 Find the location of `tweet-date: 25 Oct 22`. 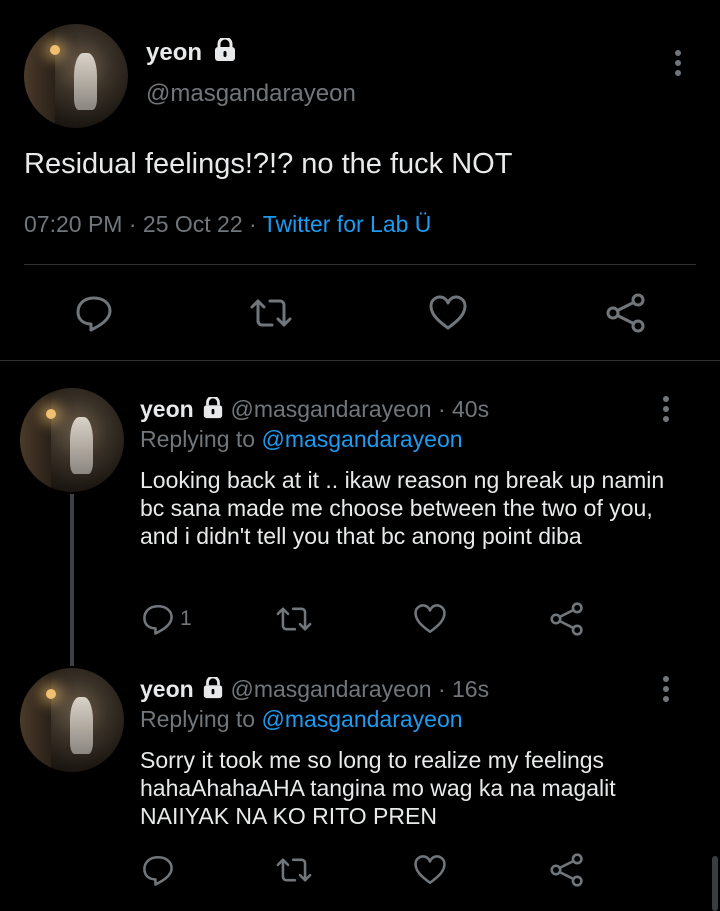

tweet-date: 25 Oct 22 is located at coordinates (192, 224).